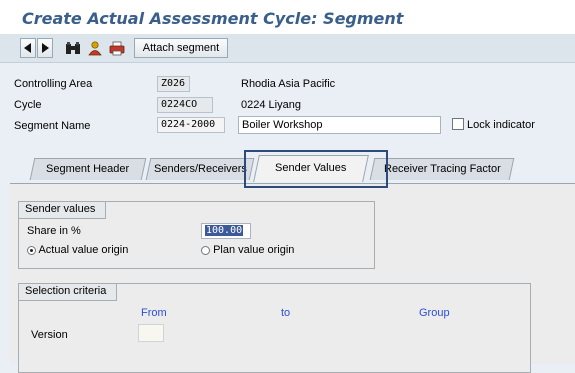  What do you see at coordinates (501, 125) in the screenshot?
I see `lock-indicator-label: Lock indicator` at bounding box center [501, 125].